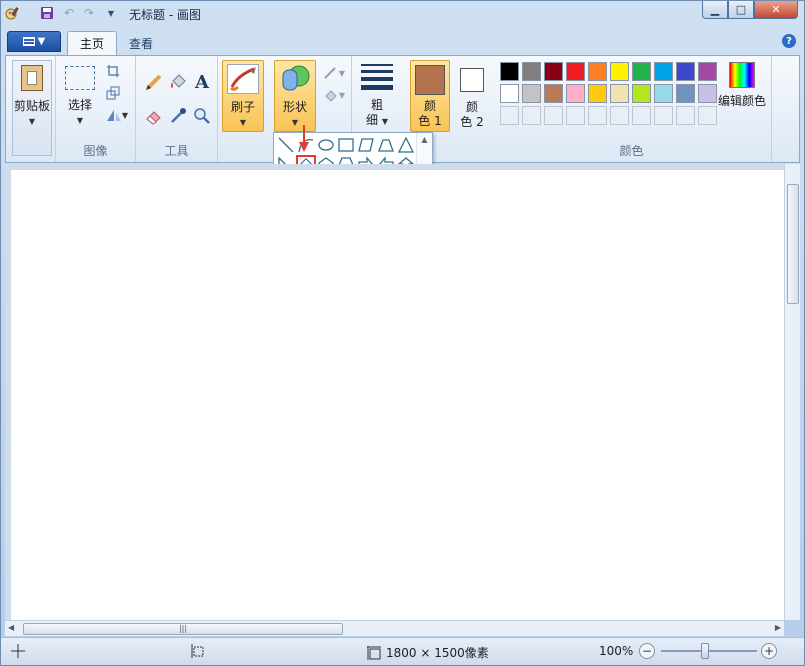 This screenshot has height=666, width=805. What do you see at coordinates (141, 43) in the screenshot?
I see `tab-view: 查看` at bounding box center [141, 43].